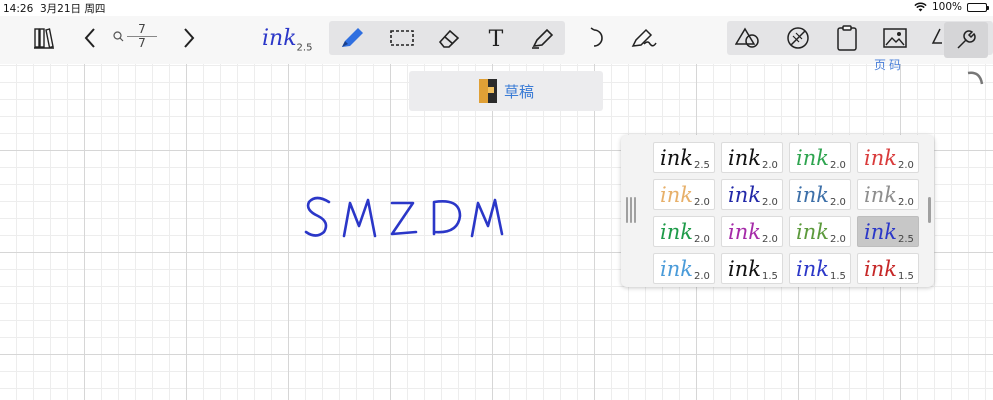  I want to click on page-current: 7, so click(142, 29).